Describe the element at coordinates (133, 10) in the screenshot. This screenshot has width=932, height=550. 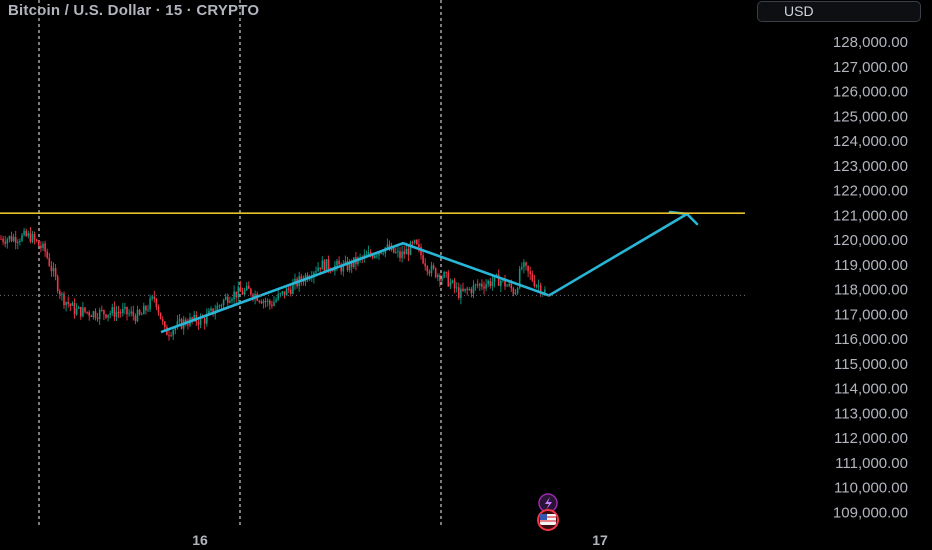
I see `symbol-title: Bitcoin / U.S. Dollar · 15 · CRYPTO` at that location.